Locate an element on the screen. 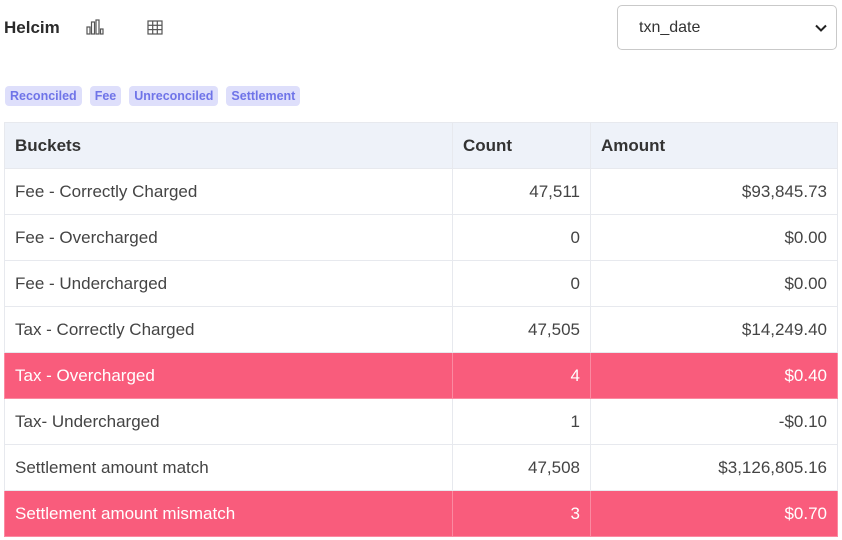  date-field-select-value: txn_date is located at coordinates (670, 27).